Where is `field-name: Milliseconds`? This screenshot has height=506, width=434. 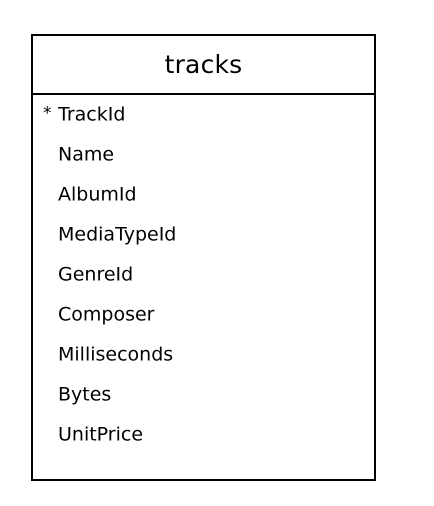
field-name: Milliseconds is located at coordinates (116, 354).